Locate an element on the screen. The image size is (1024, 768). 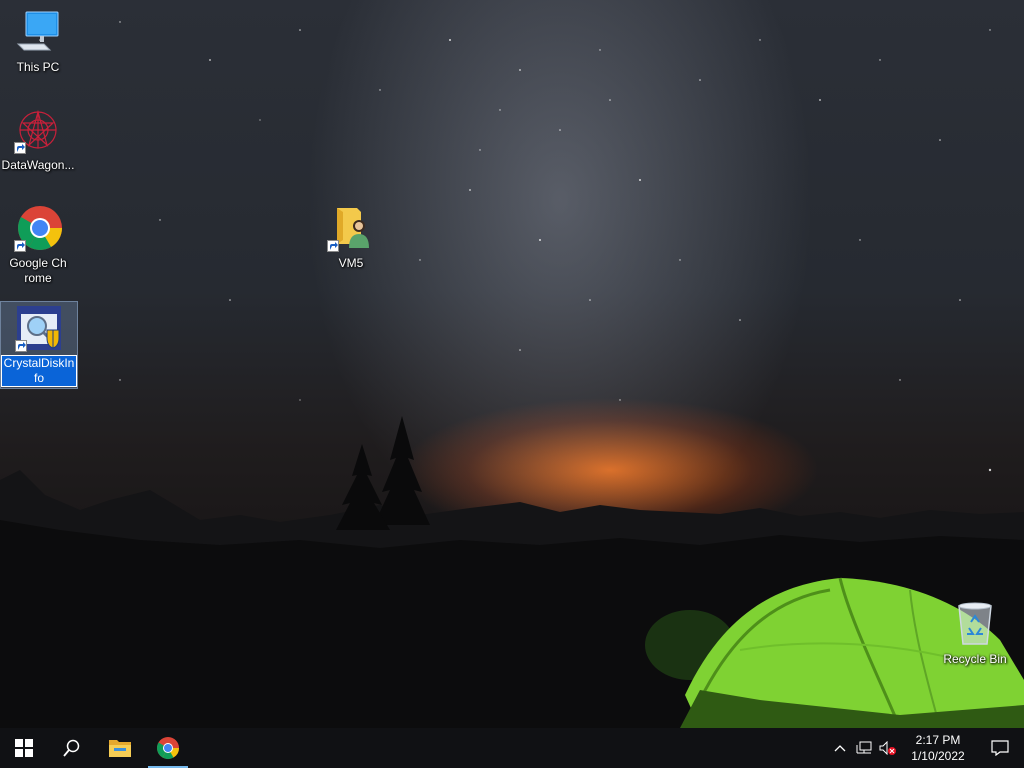
recycle-bin-icon is located at coordinates (975, 624).